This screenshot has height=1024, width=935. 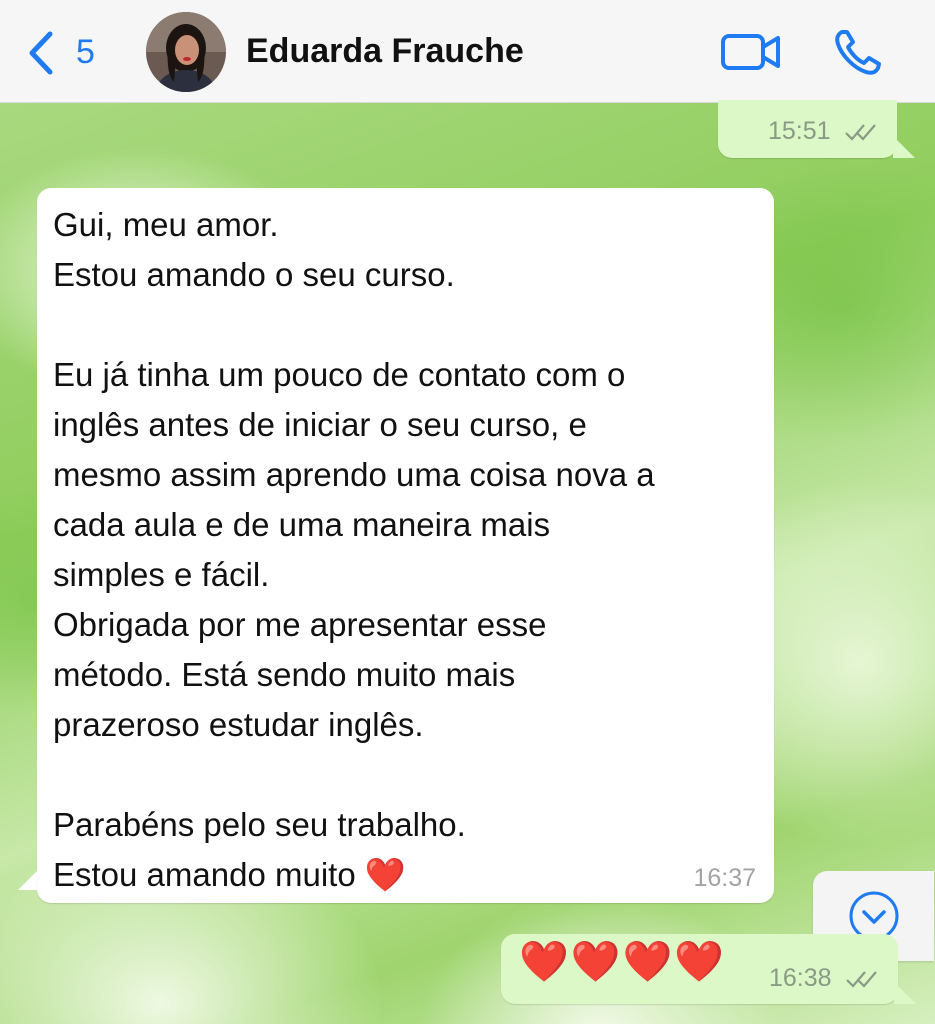 I want to click on message-bubble-outgoing: 15:51, so click(x=807, y=129).